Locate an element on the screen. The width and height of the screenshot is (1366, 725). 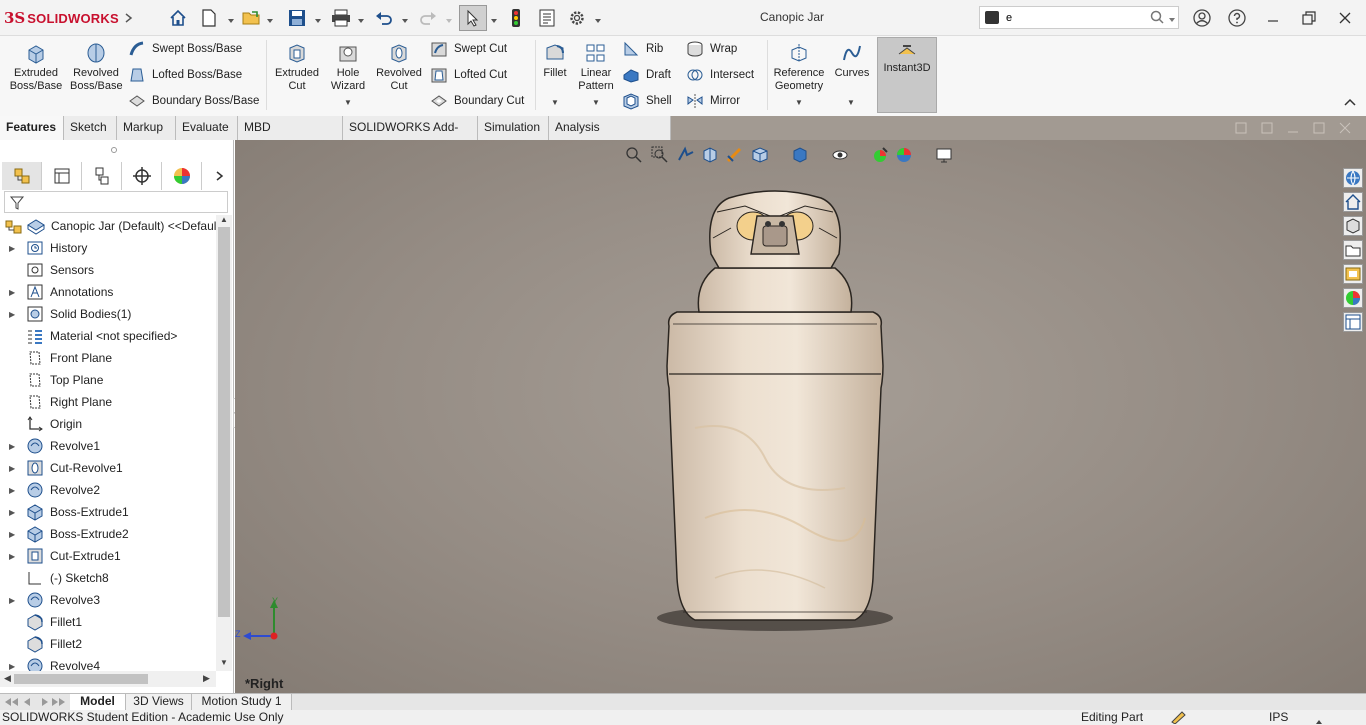
close-icon is located at coordinates (1345, 18).